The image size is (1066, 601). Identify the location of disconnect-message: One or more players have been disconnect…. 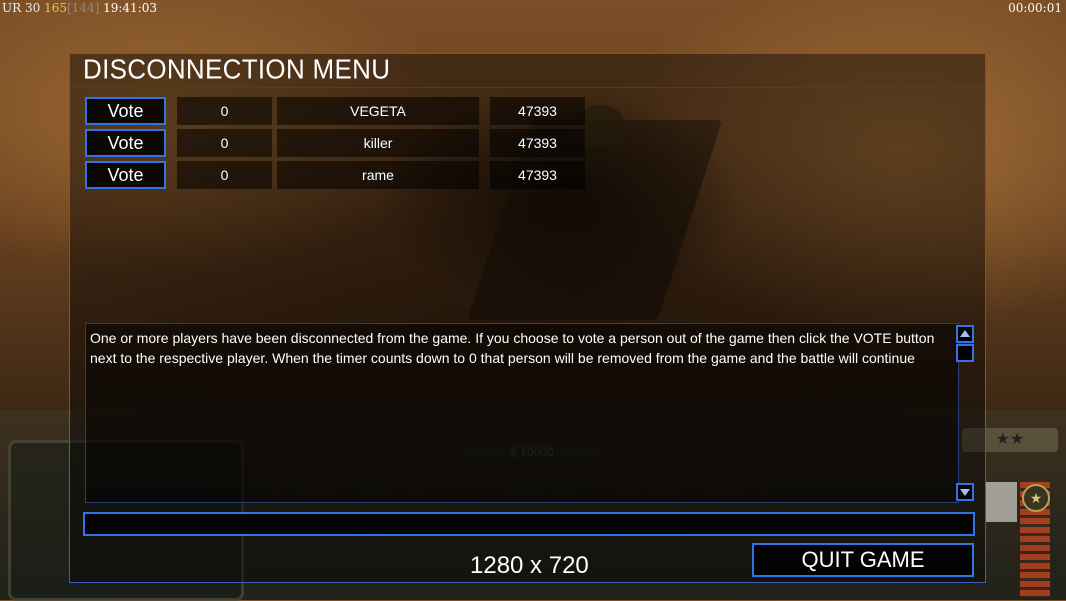
(512, 348).